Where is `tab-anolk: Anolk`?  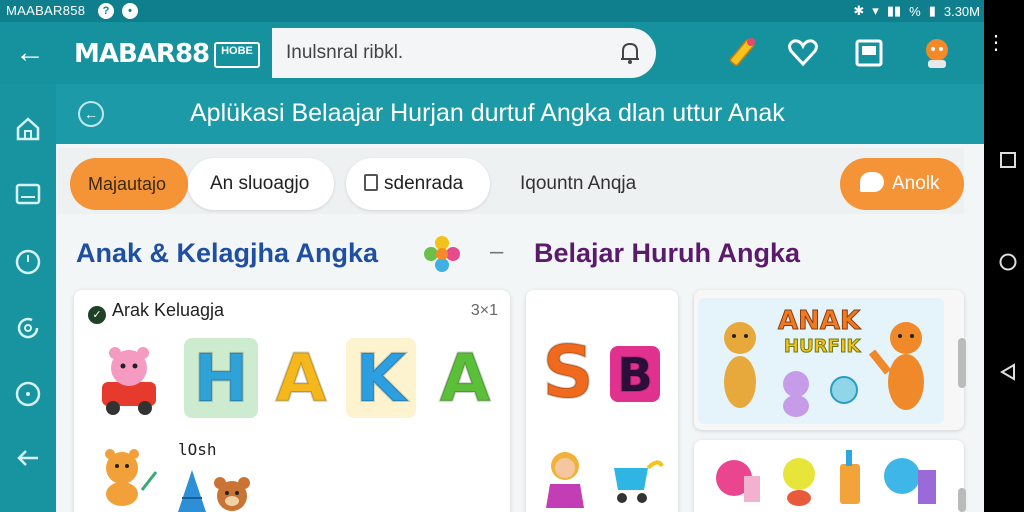 tab-anolk: Anolk is located at coordinates (902, 184).